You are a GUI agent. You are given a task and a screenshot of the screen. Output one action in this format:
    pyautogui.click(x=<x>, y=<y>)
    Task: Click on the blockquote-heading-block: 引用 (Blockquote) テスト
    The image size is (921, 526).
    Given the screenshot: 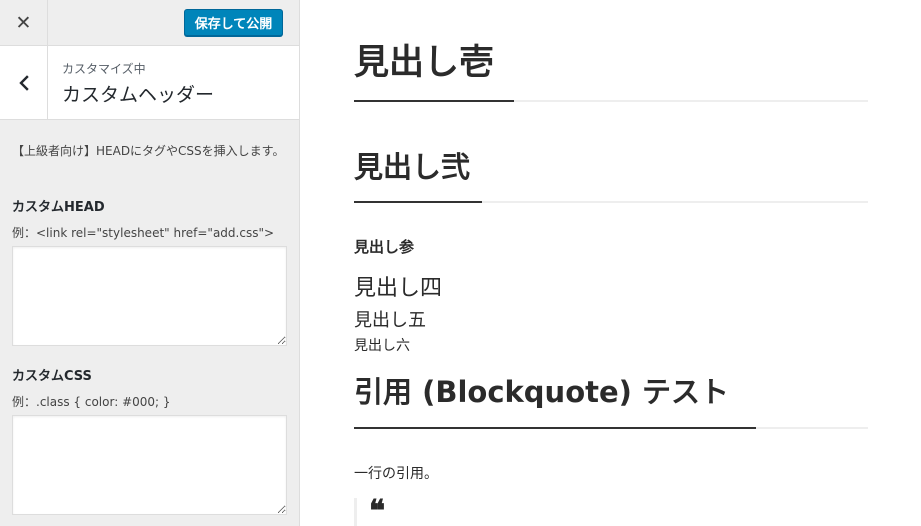 What is the action you would take?
    pyautogui.click(x=611, y=399)
    